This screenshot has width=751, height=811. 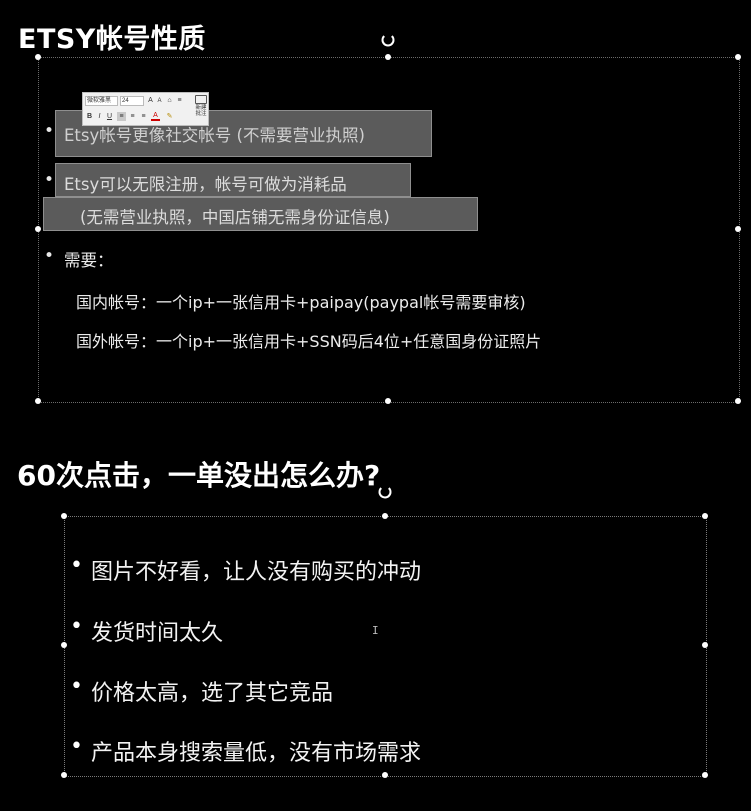 What do you see at coordinates (121, 116) in the screenshot?
I see `align-left-icon: ≡` at bounding box center [121, 116].